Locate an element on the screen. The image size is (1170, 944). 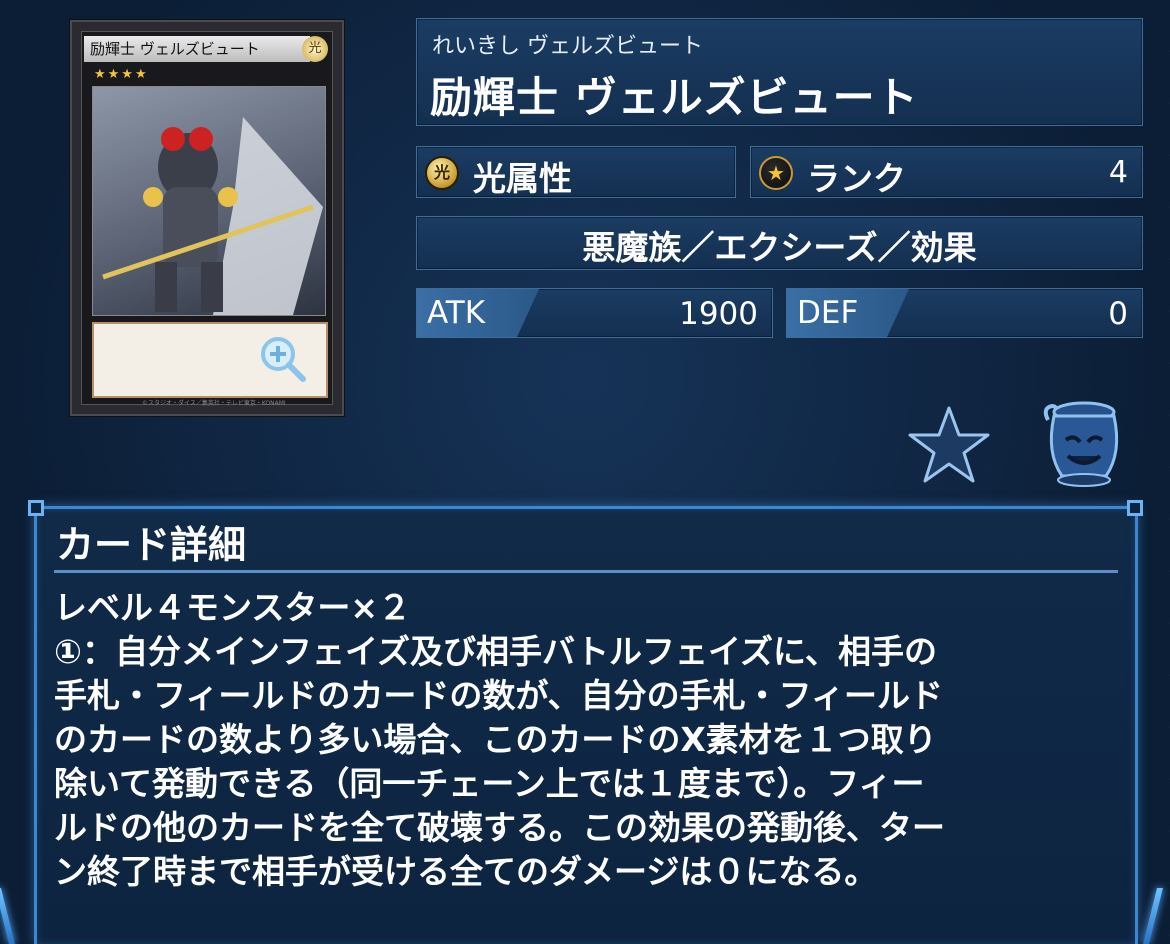
pot-of-greed-icon is located at coordinates (1078, 443).